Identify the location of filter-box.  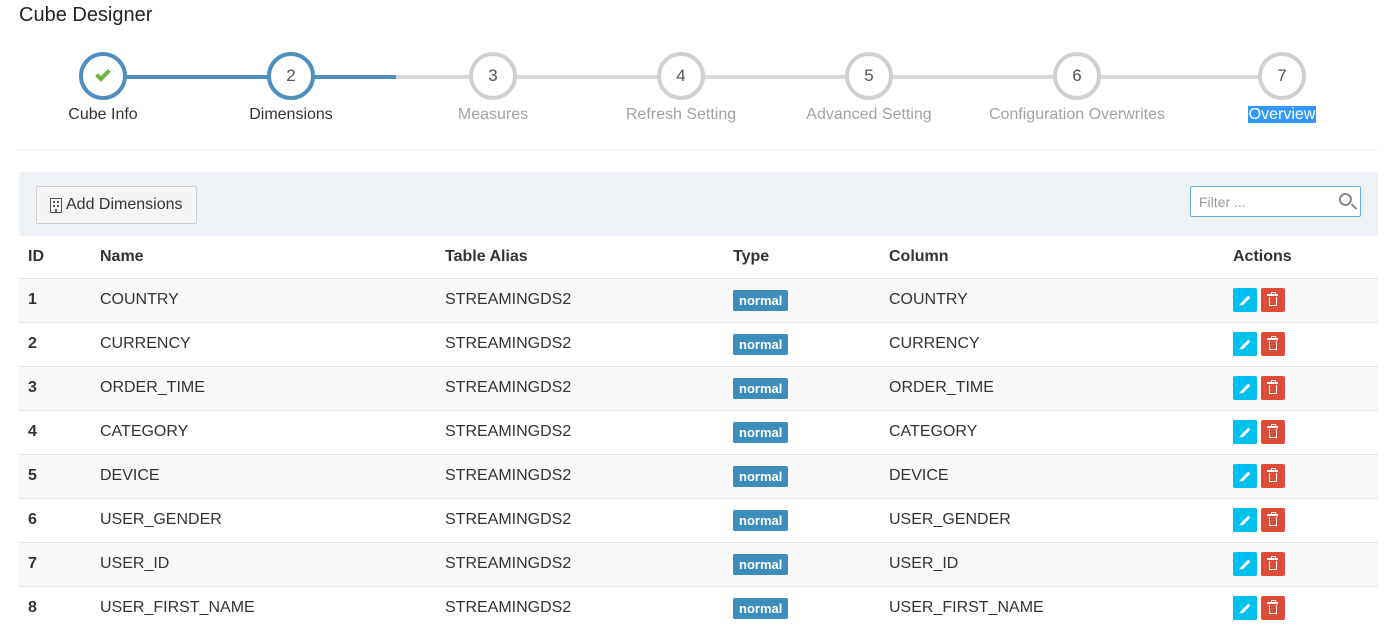
(1275, 201).